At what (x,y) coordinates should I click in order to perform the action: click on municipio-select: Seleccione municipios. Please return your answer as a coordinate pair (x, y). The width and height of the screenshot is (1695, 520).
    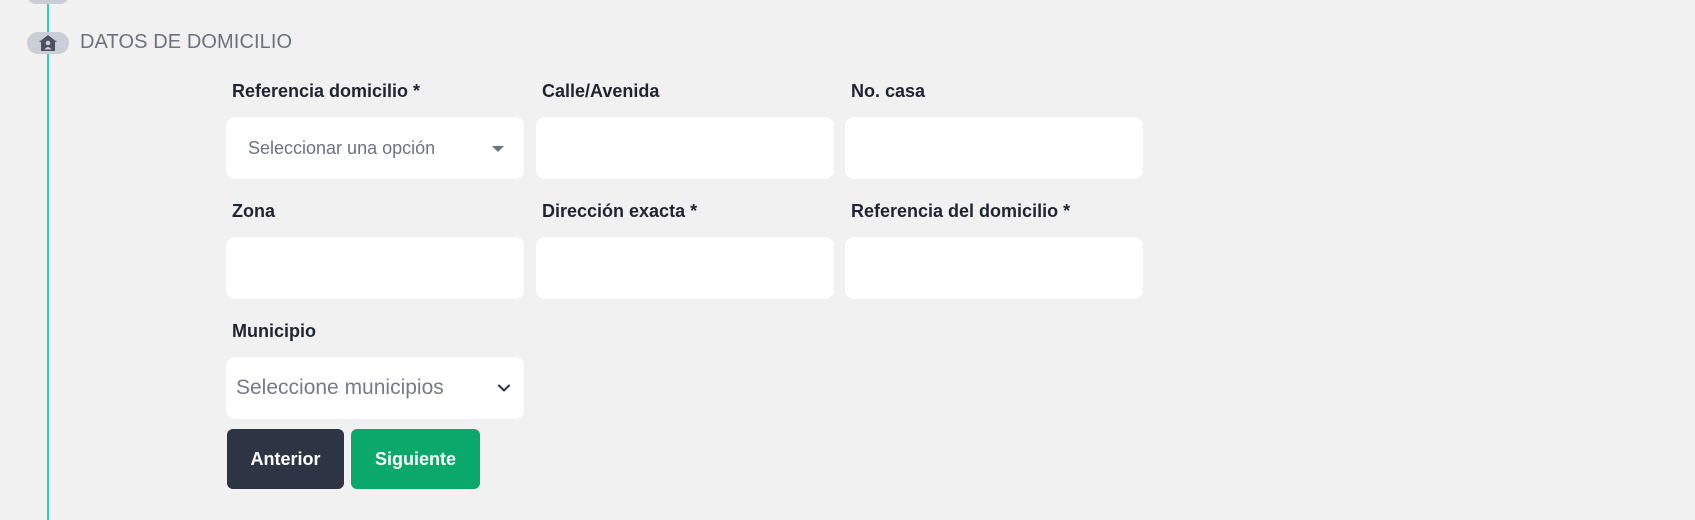
    Looking at the image, I should click on (375, 388).